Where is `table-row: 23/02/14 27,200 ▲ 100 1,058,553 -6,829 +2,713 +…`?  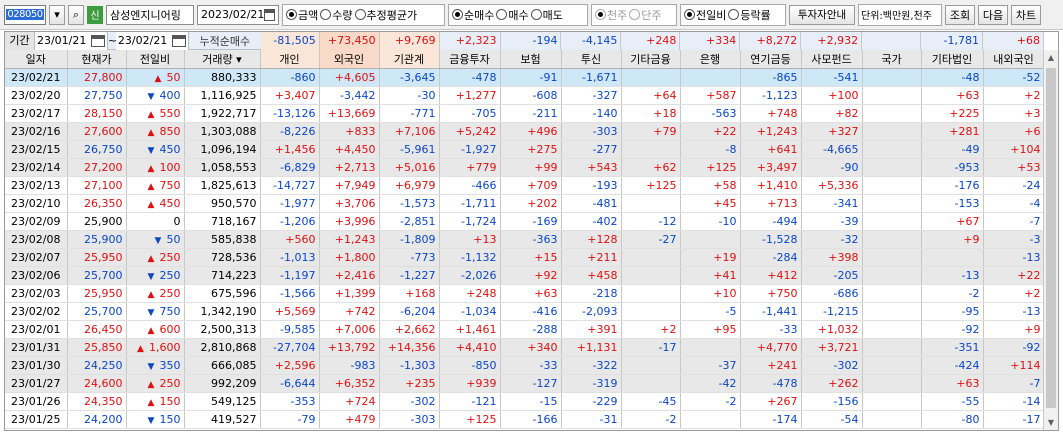
table-row: 23/02/14 27,200 ▲ 100 1,058,553 -6,829 +2,713 +… is located at coordinates (525, 167).